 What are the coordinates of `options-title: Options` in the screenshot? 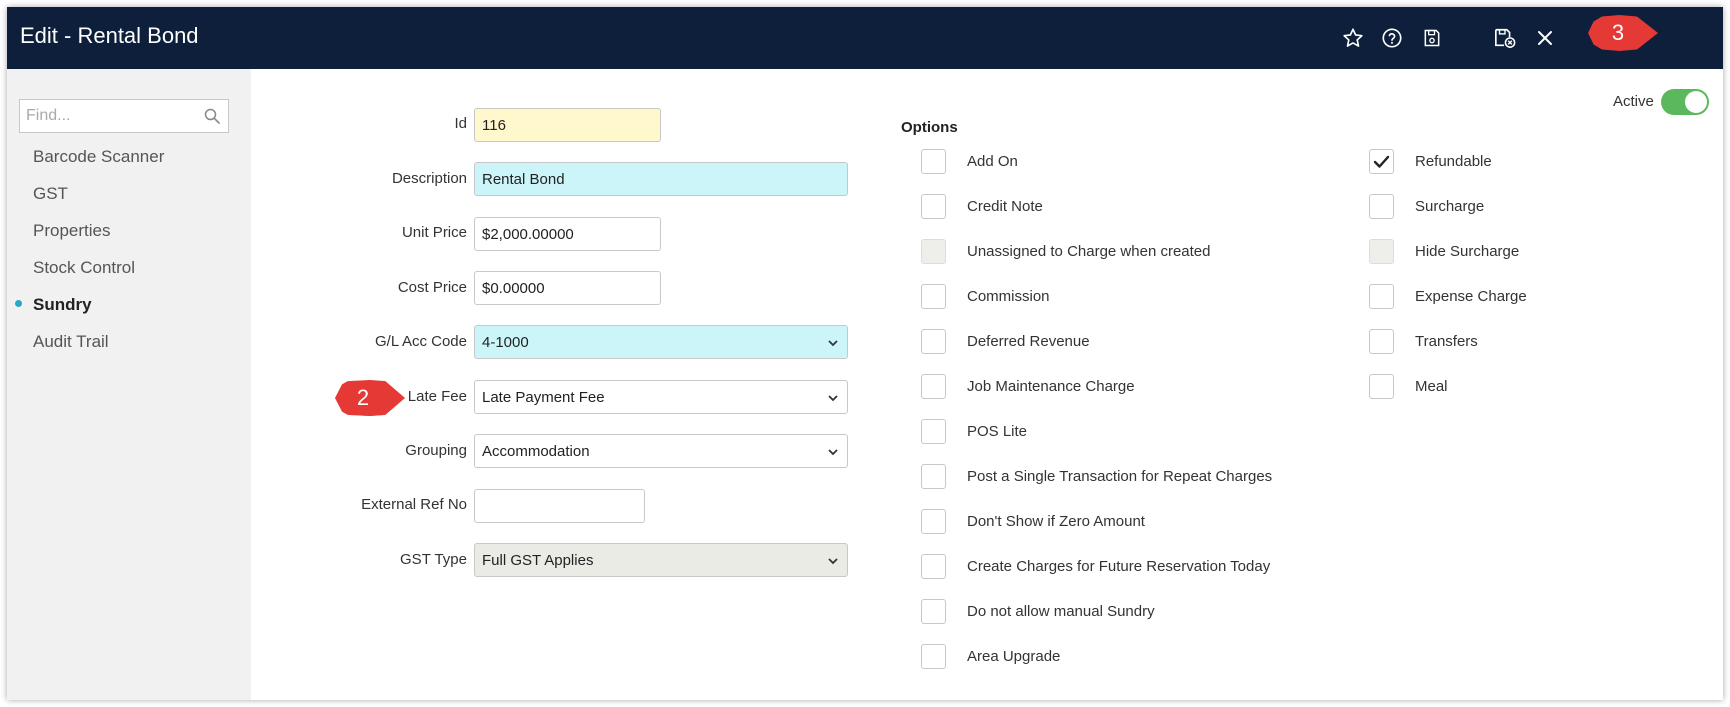 It's located at (929, 127).